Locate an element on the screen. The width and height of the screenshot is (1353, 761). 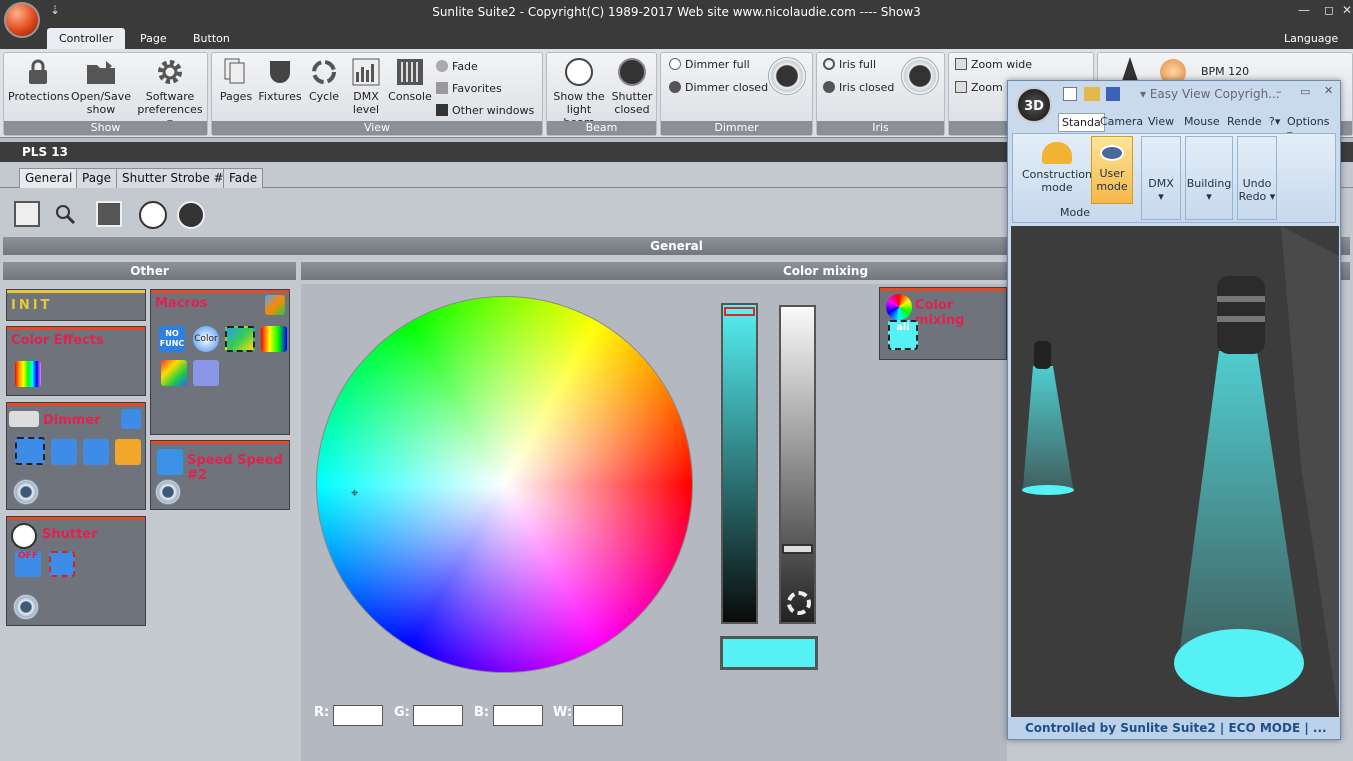
iris-full-button: Iris full is located at coordinates (849, 64).